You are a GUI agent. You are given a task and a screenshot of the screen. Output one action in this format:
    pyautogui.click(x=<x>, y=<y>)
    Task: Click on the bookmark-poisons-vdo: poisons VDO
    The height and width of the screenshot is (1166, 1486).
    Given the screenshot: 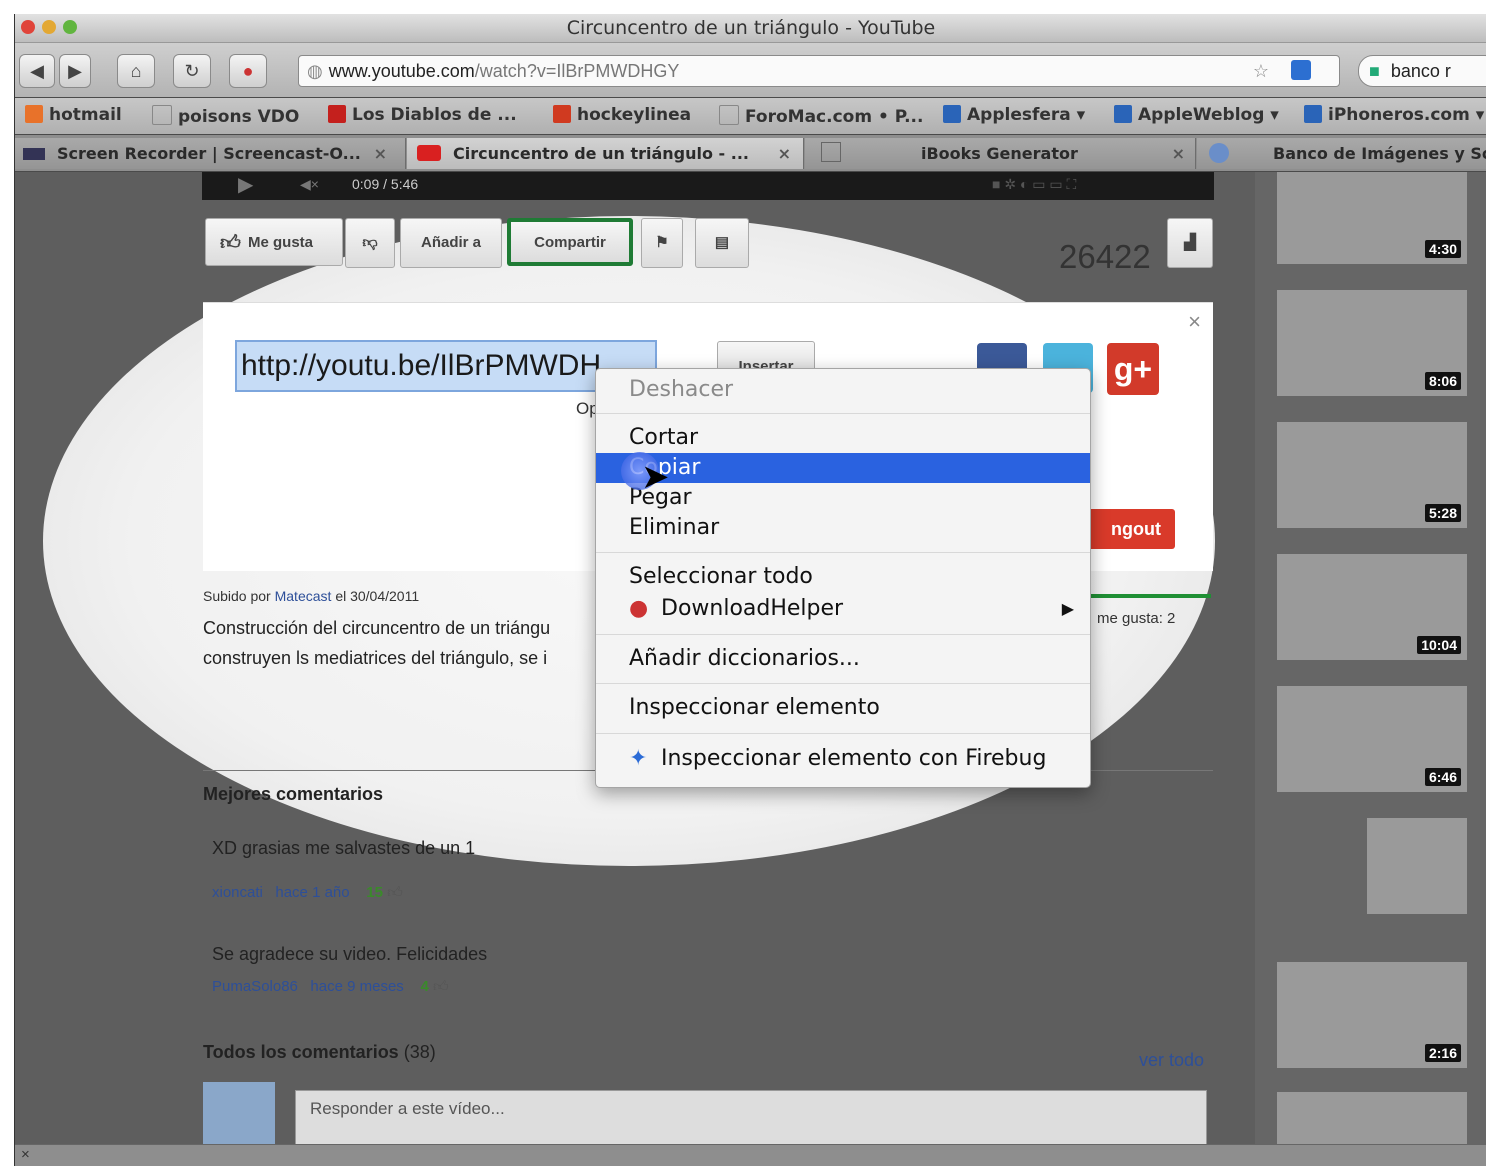 What is the action you would take?
    pyautogui.click(x=225, y=116)
    